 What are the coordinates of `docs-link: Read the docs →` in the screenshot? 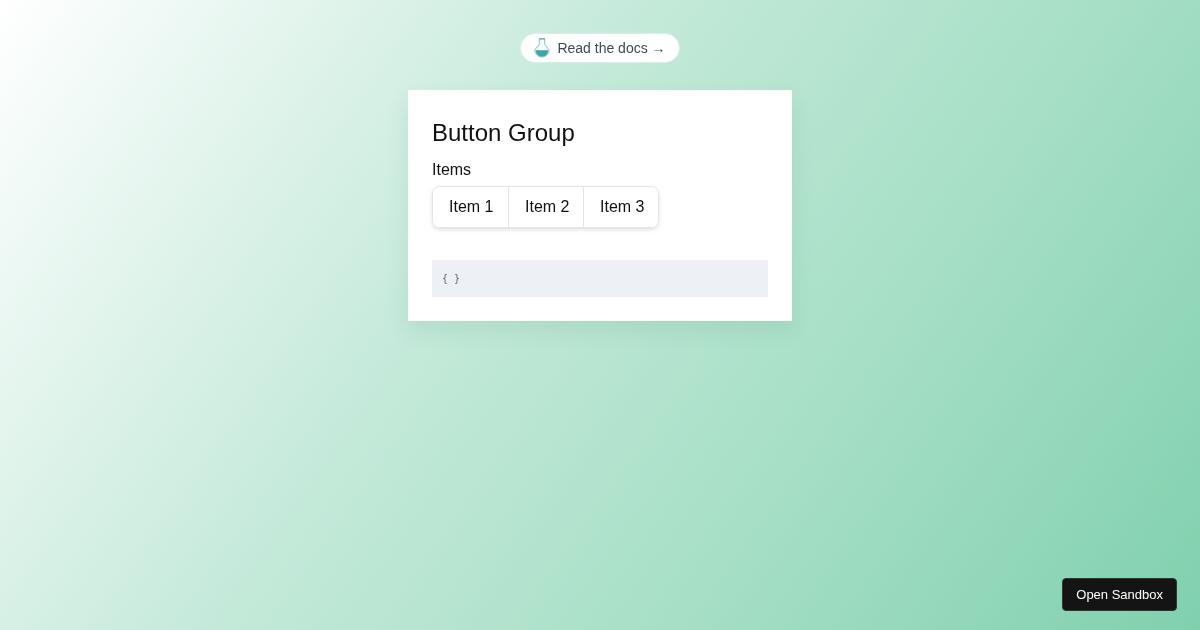 It's located at (600, 48).